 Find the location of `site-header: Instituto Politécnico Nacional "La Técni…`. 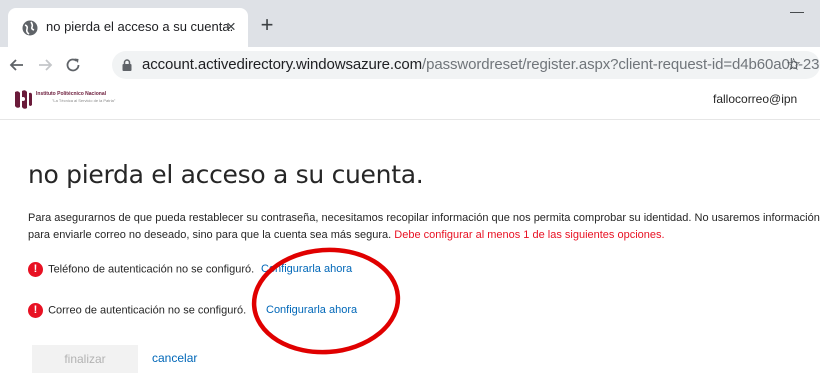

site-header: Instituto Politécnico Nacional "La Técni… is located at coordinates (410, 101).